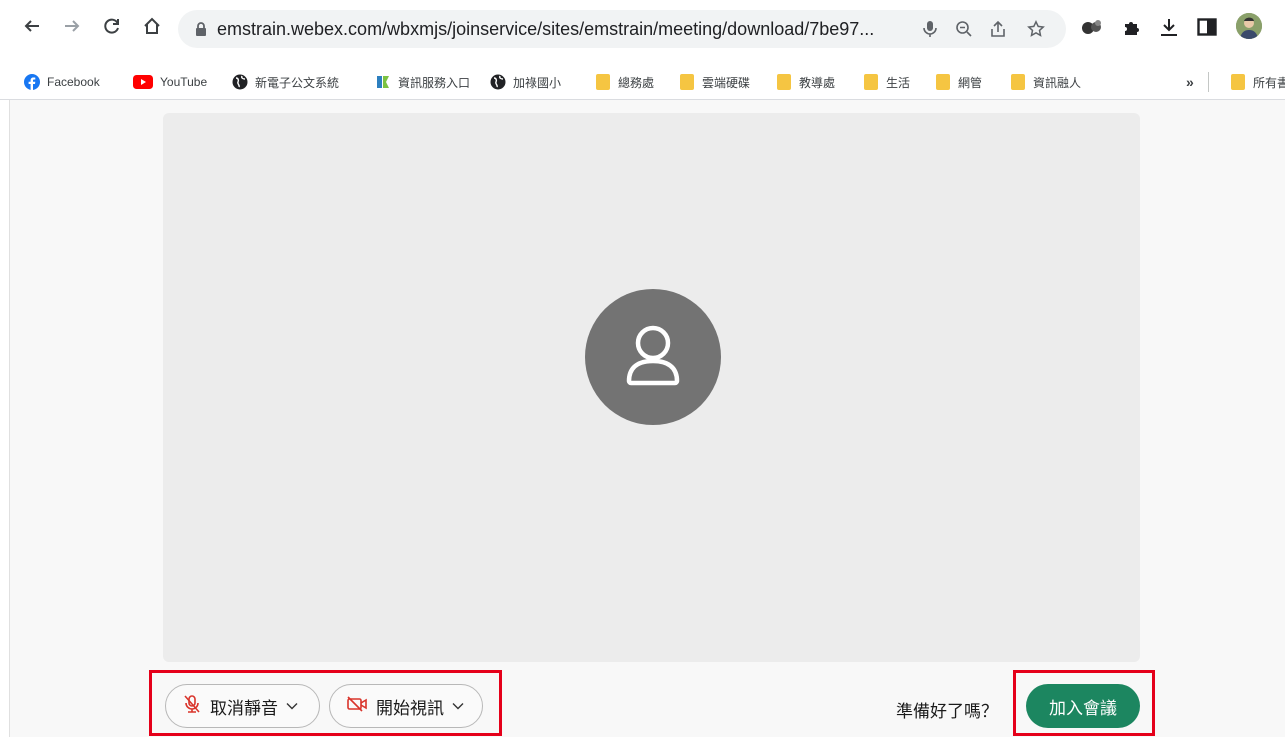  Describe the element at coordinates (201, 29) in the screenshot. I see `lock-icon` at that location.